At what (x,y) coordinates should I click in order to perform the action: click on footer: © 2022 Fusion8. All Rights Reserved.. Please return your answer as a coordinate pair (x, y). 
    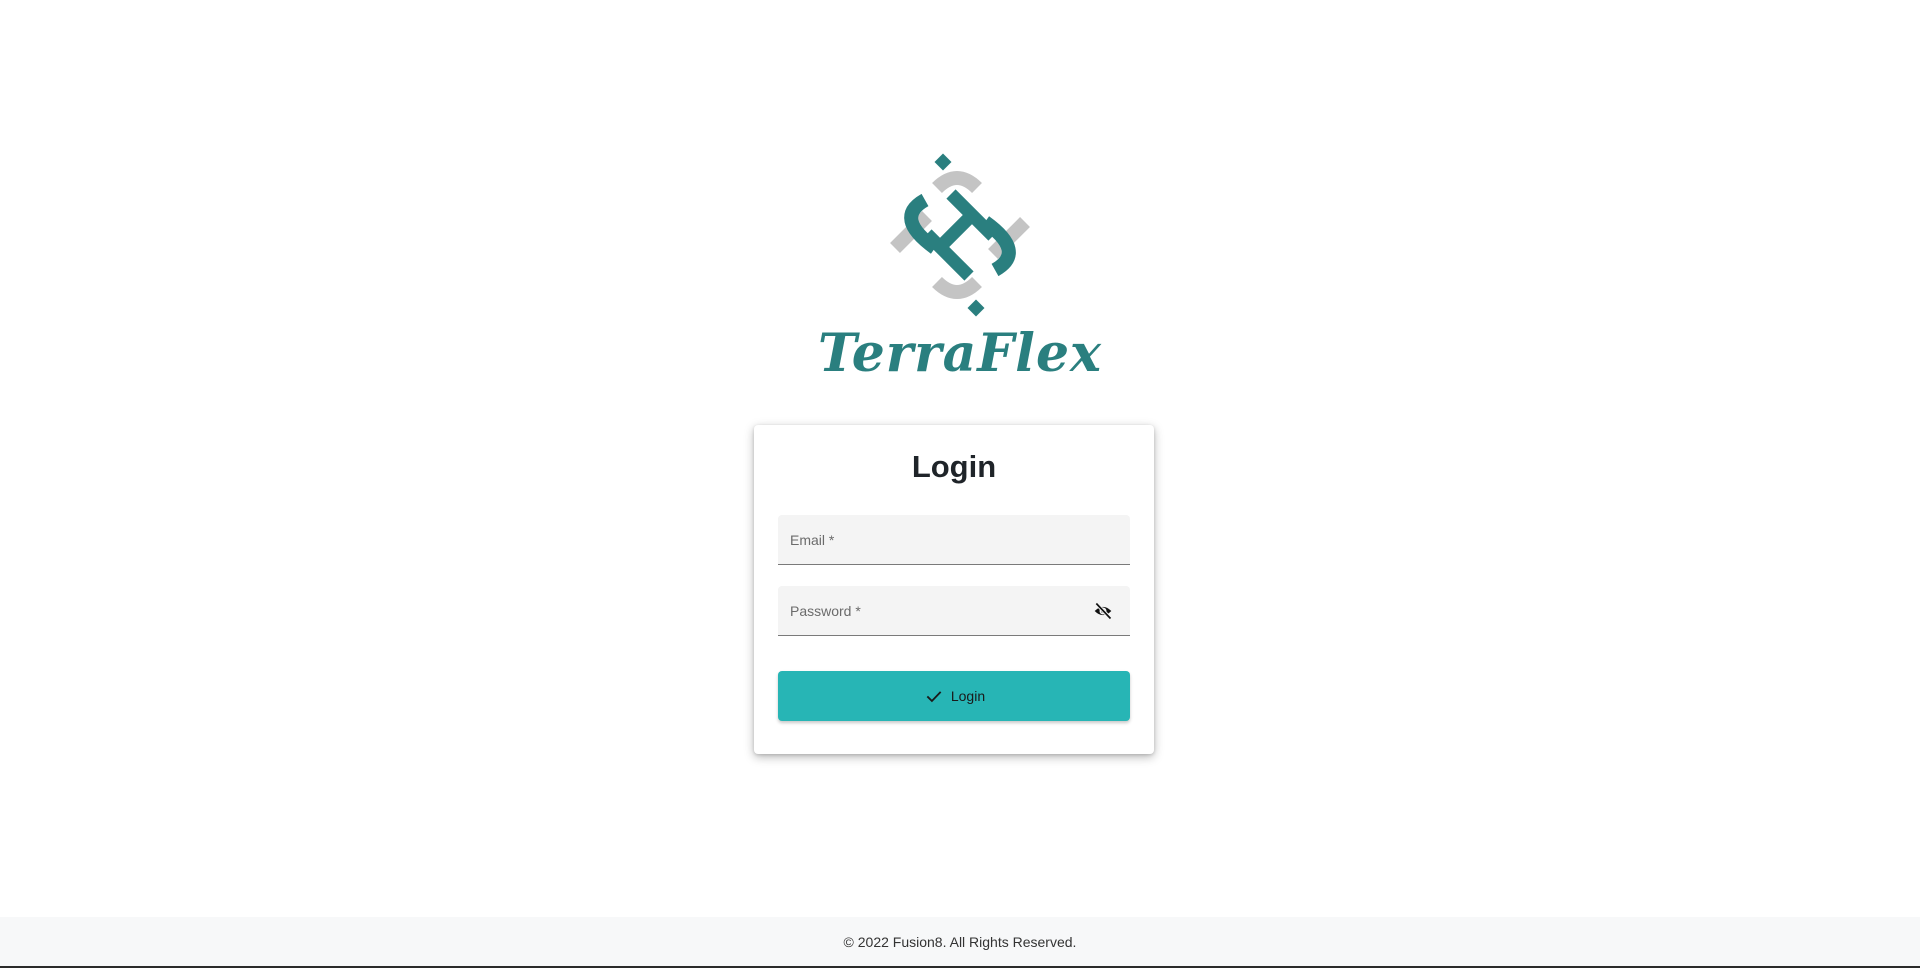
    Looking at the image, I should click on (960, 942).